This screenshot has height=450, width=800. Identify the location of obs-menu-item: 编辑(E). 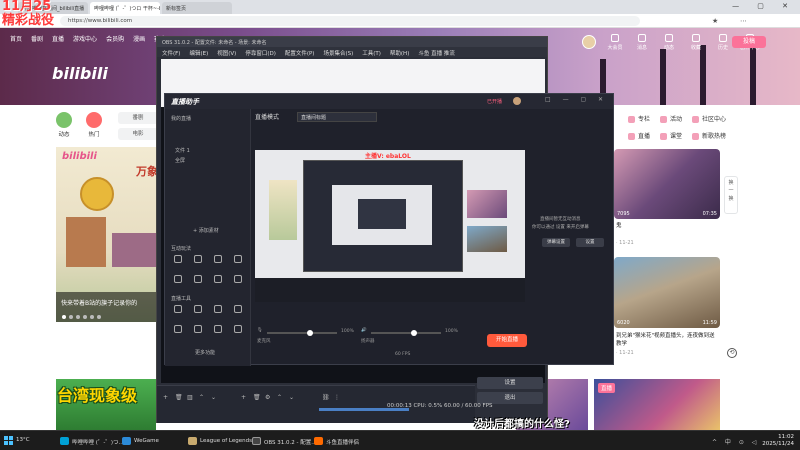
(198, 53).